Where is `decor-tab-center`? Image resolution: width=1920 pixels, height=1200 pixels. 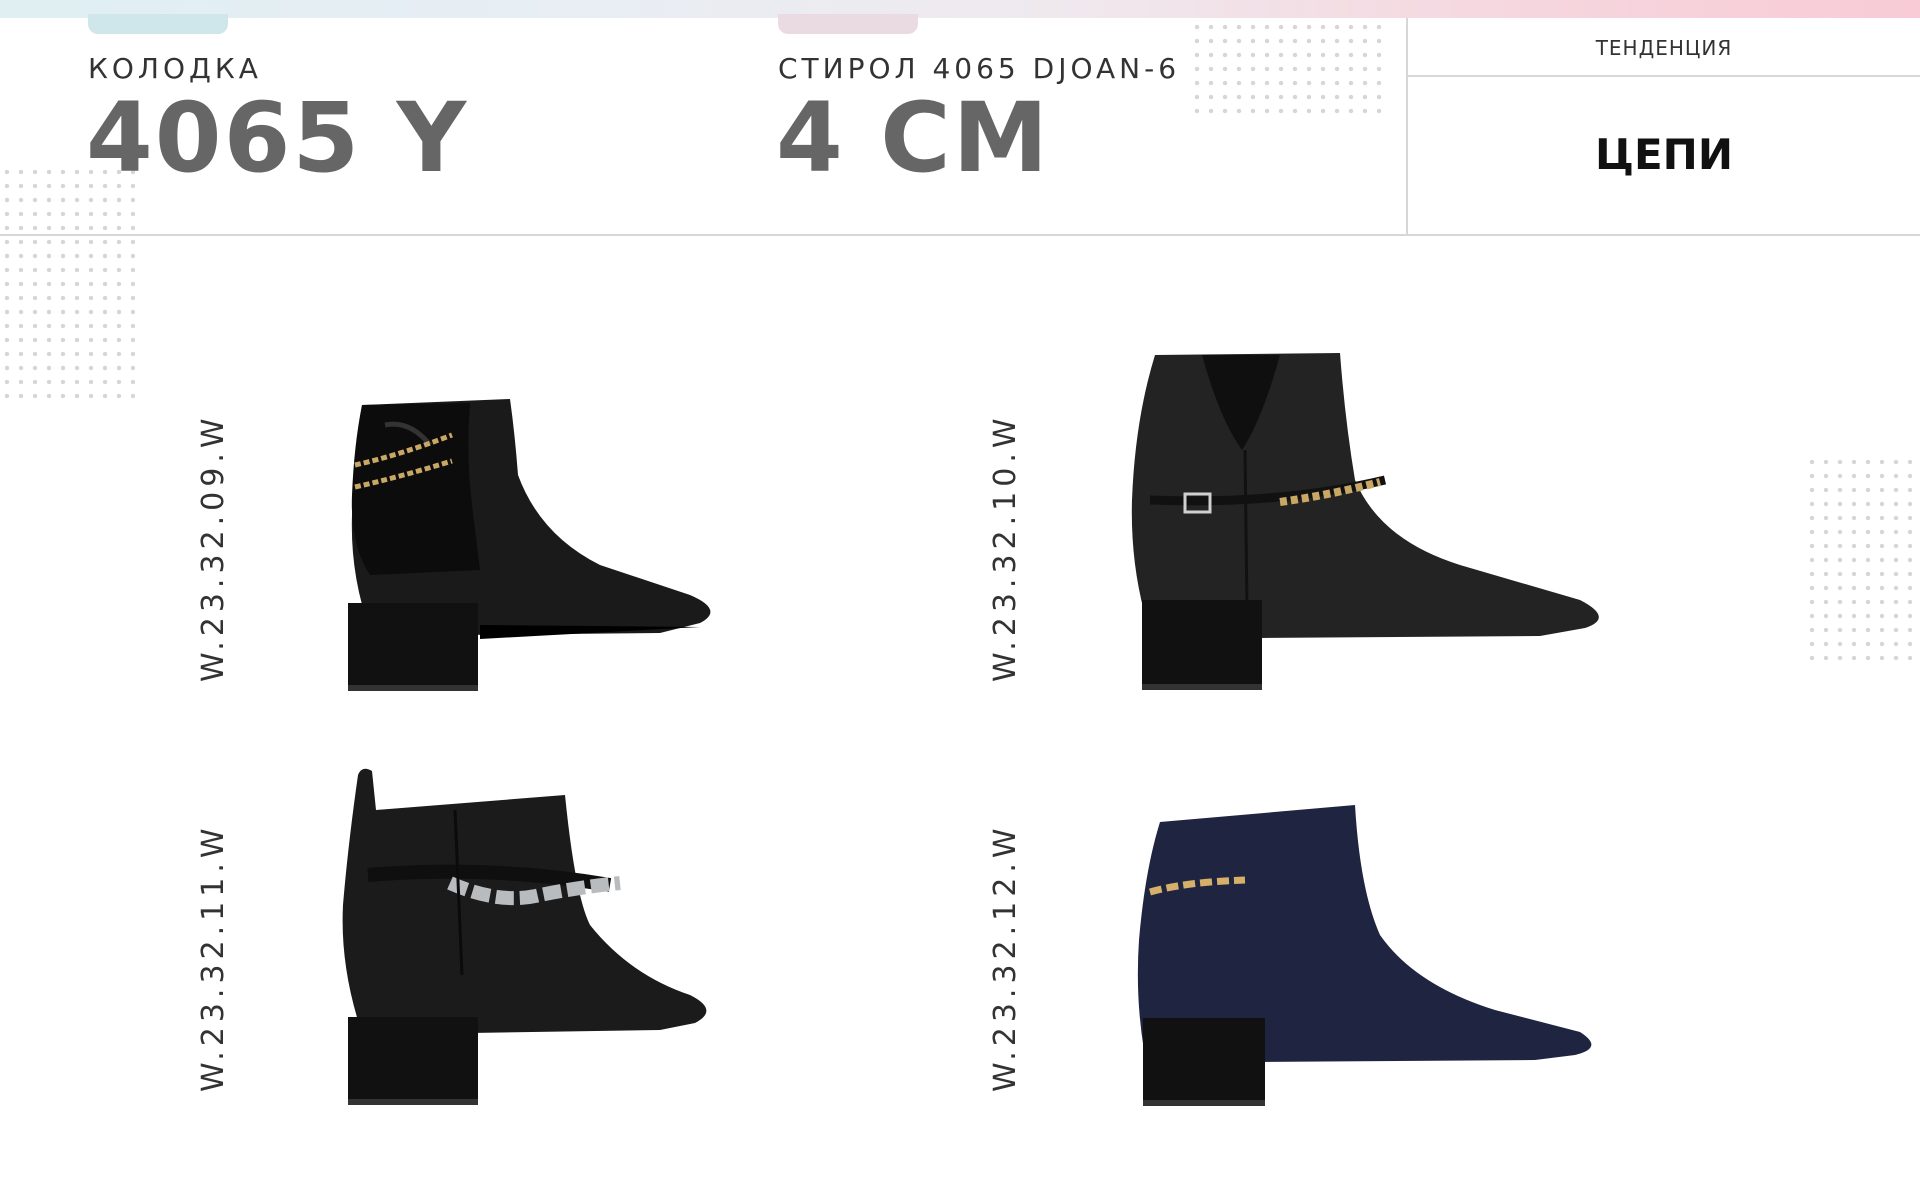 decor-tab-center is located at coordinates (848, 24).